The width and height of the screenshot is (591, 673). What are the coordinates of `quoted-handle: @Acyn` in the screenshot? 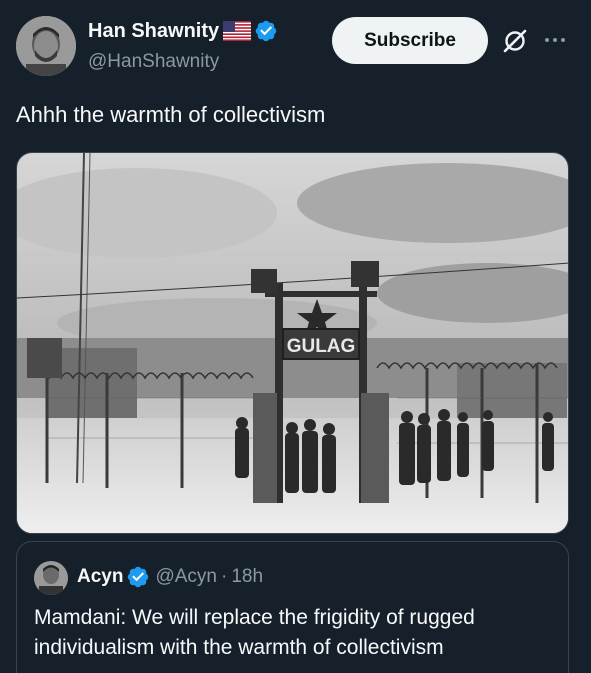 It's located at (186, 577).